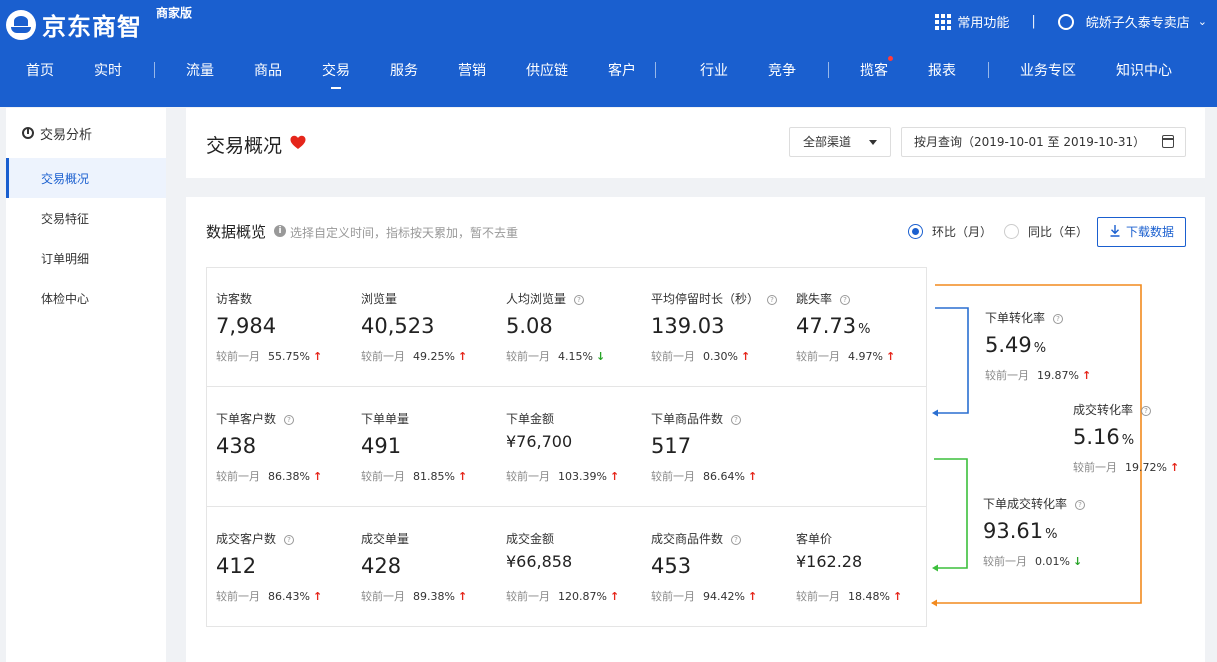 The width and height of the screenshot is (1217, 662). I want to click on sidebar-item-trade-features: 交易特征, so click(86, 218).